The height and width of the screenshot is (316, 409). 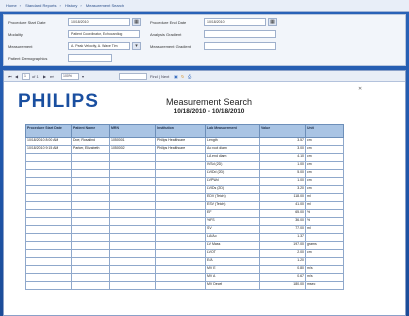 What do you see at coordinates (48, 131) in the screenshot?
I see `column-header-date: Procedure Start Date` at bounding box center [48, 131].